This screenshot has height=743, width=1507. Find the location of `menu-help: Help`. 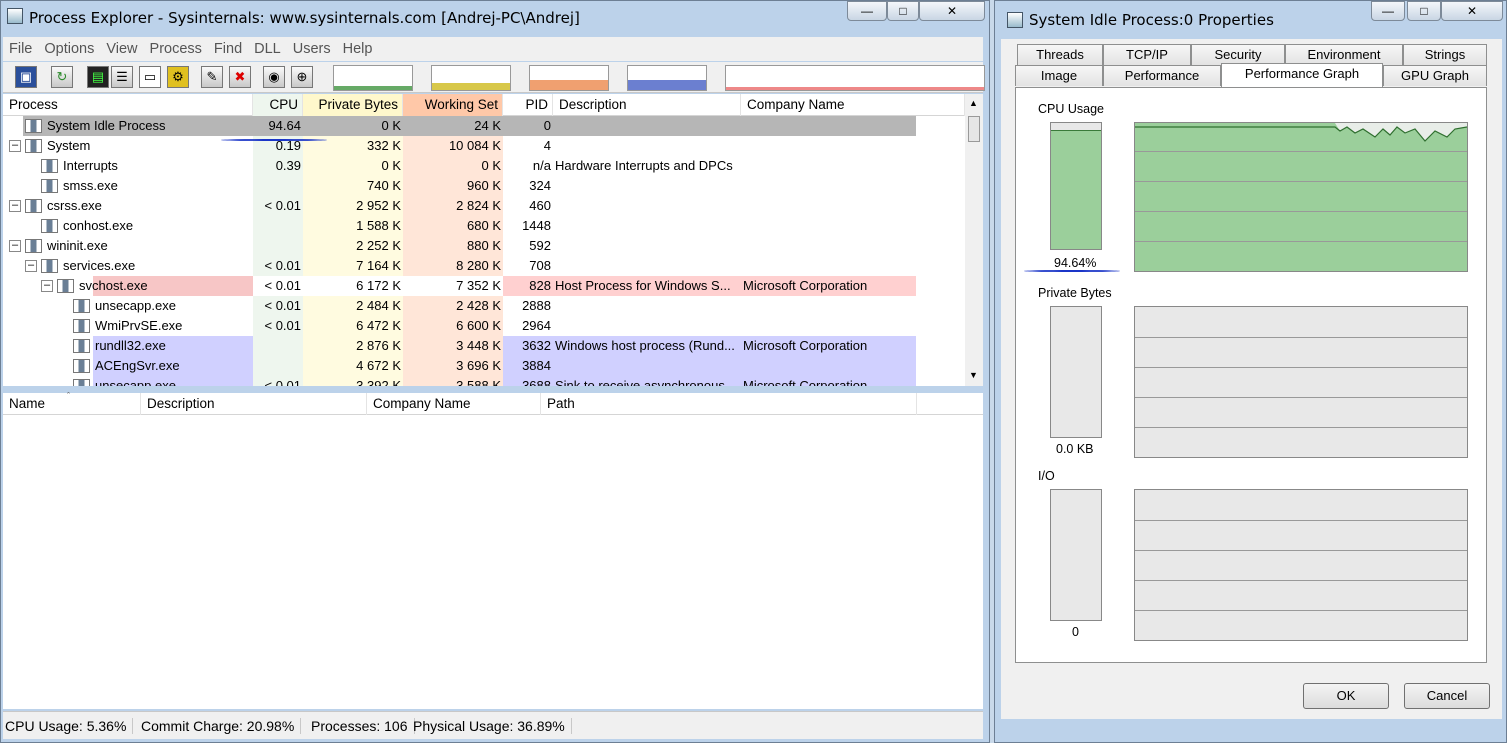

menu-help: Help is located at coordinates (358, 47).